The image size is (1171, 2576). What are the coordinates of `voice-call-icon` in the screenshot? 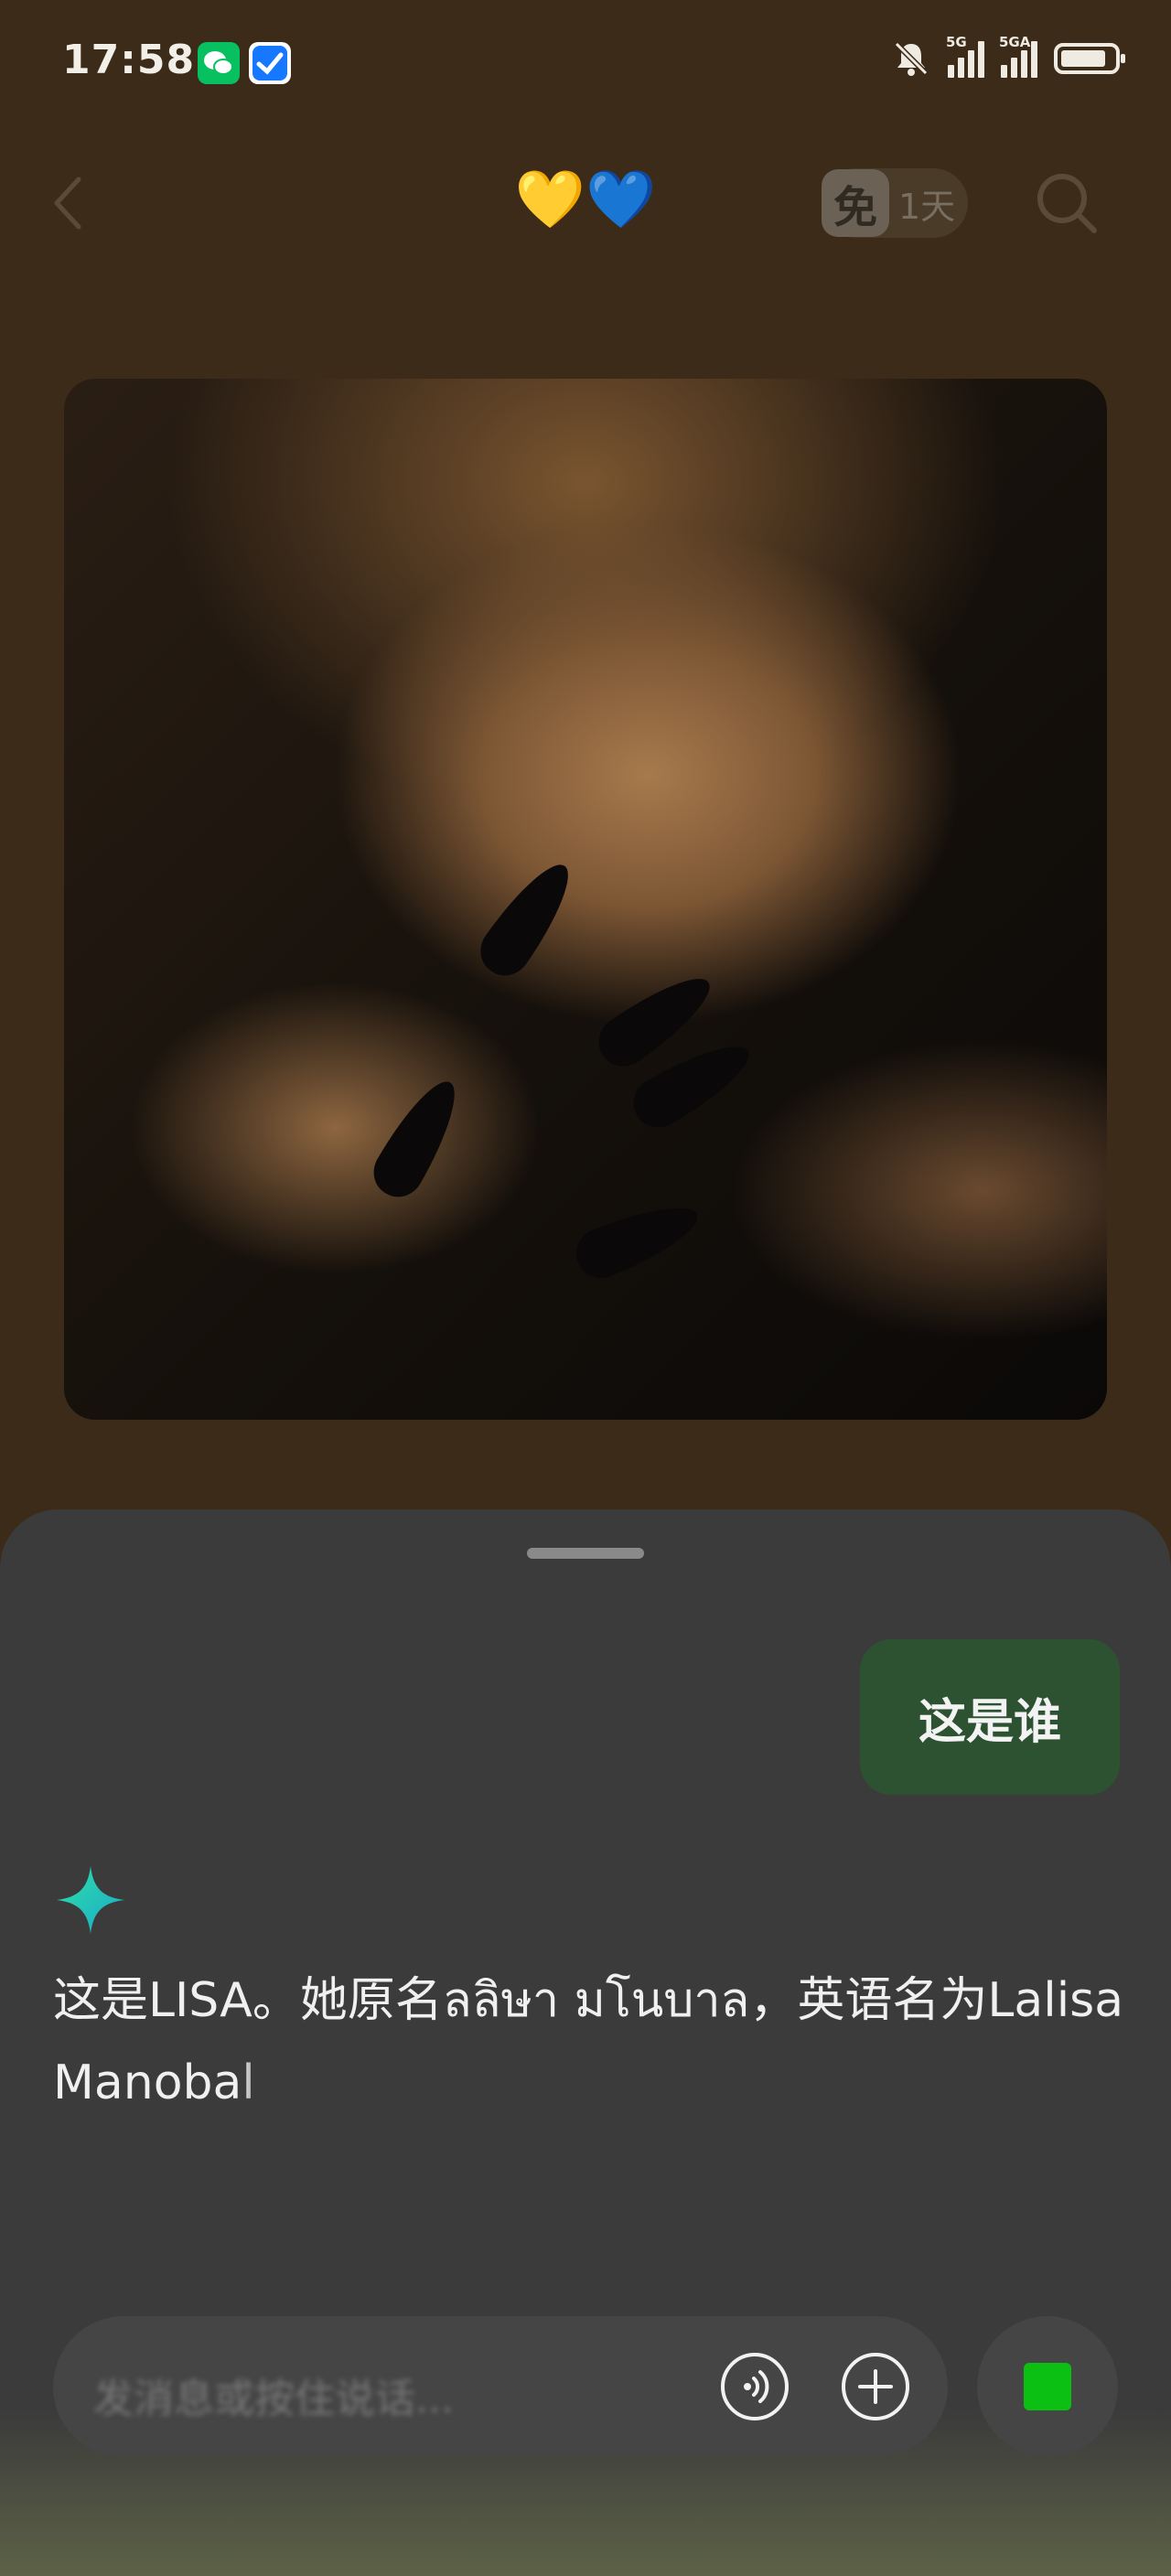 It's located at (755, 2387).